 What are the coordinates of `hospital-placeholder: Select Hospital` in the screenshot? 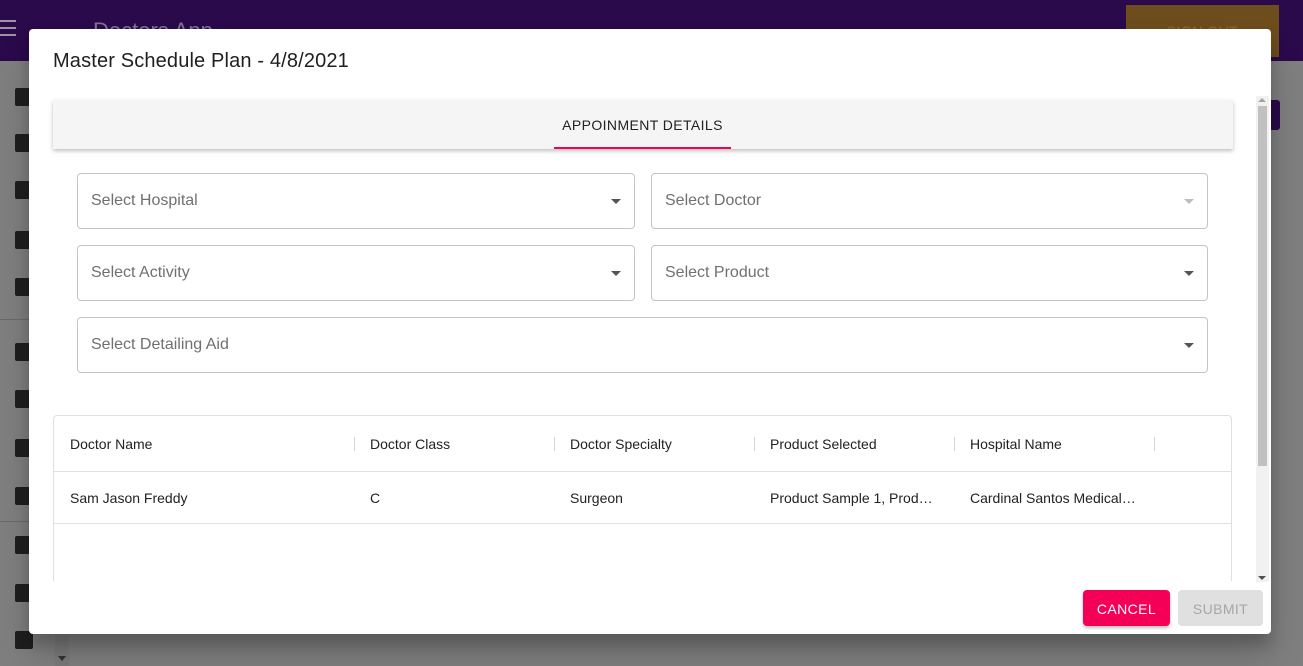 It's located at (144, 200).